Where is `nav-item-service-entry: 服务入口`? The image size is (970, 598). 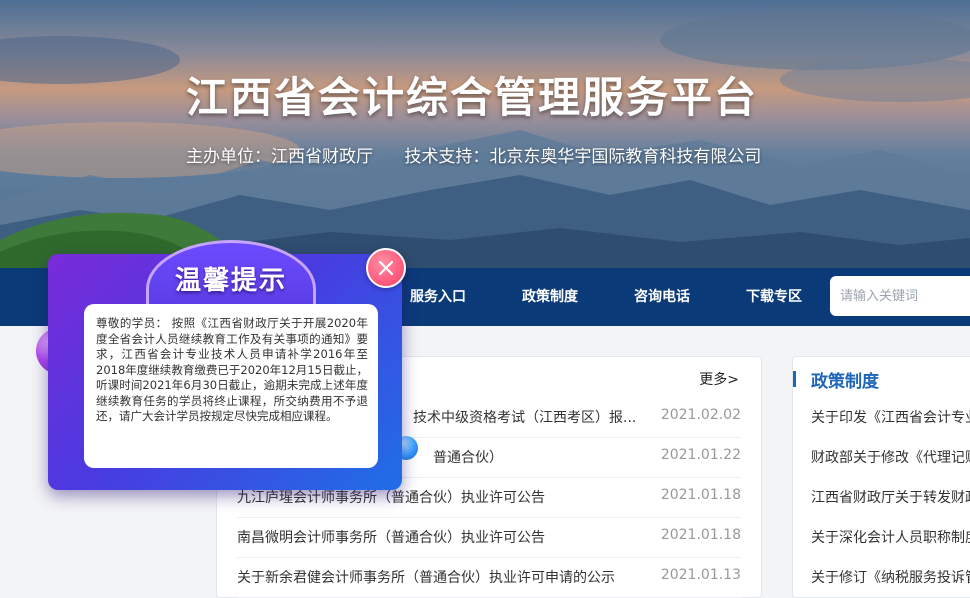 nav-item-service-entry: 服务入口 is located at coordinates (438, 297).